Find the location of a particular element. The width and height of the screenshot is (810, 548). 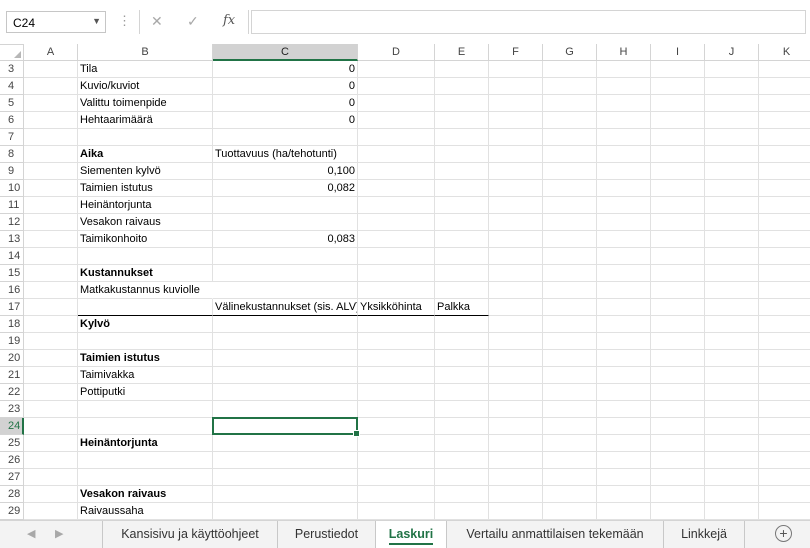

column-header-i: I is located at coordinates (678, 52).